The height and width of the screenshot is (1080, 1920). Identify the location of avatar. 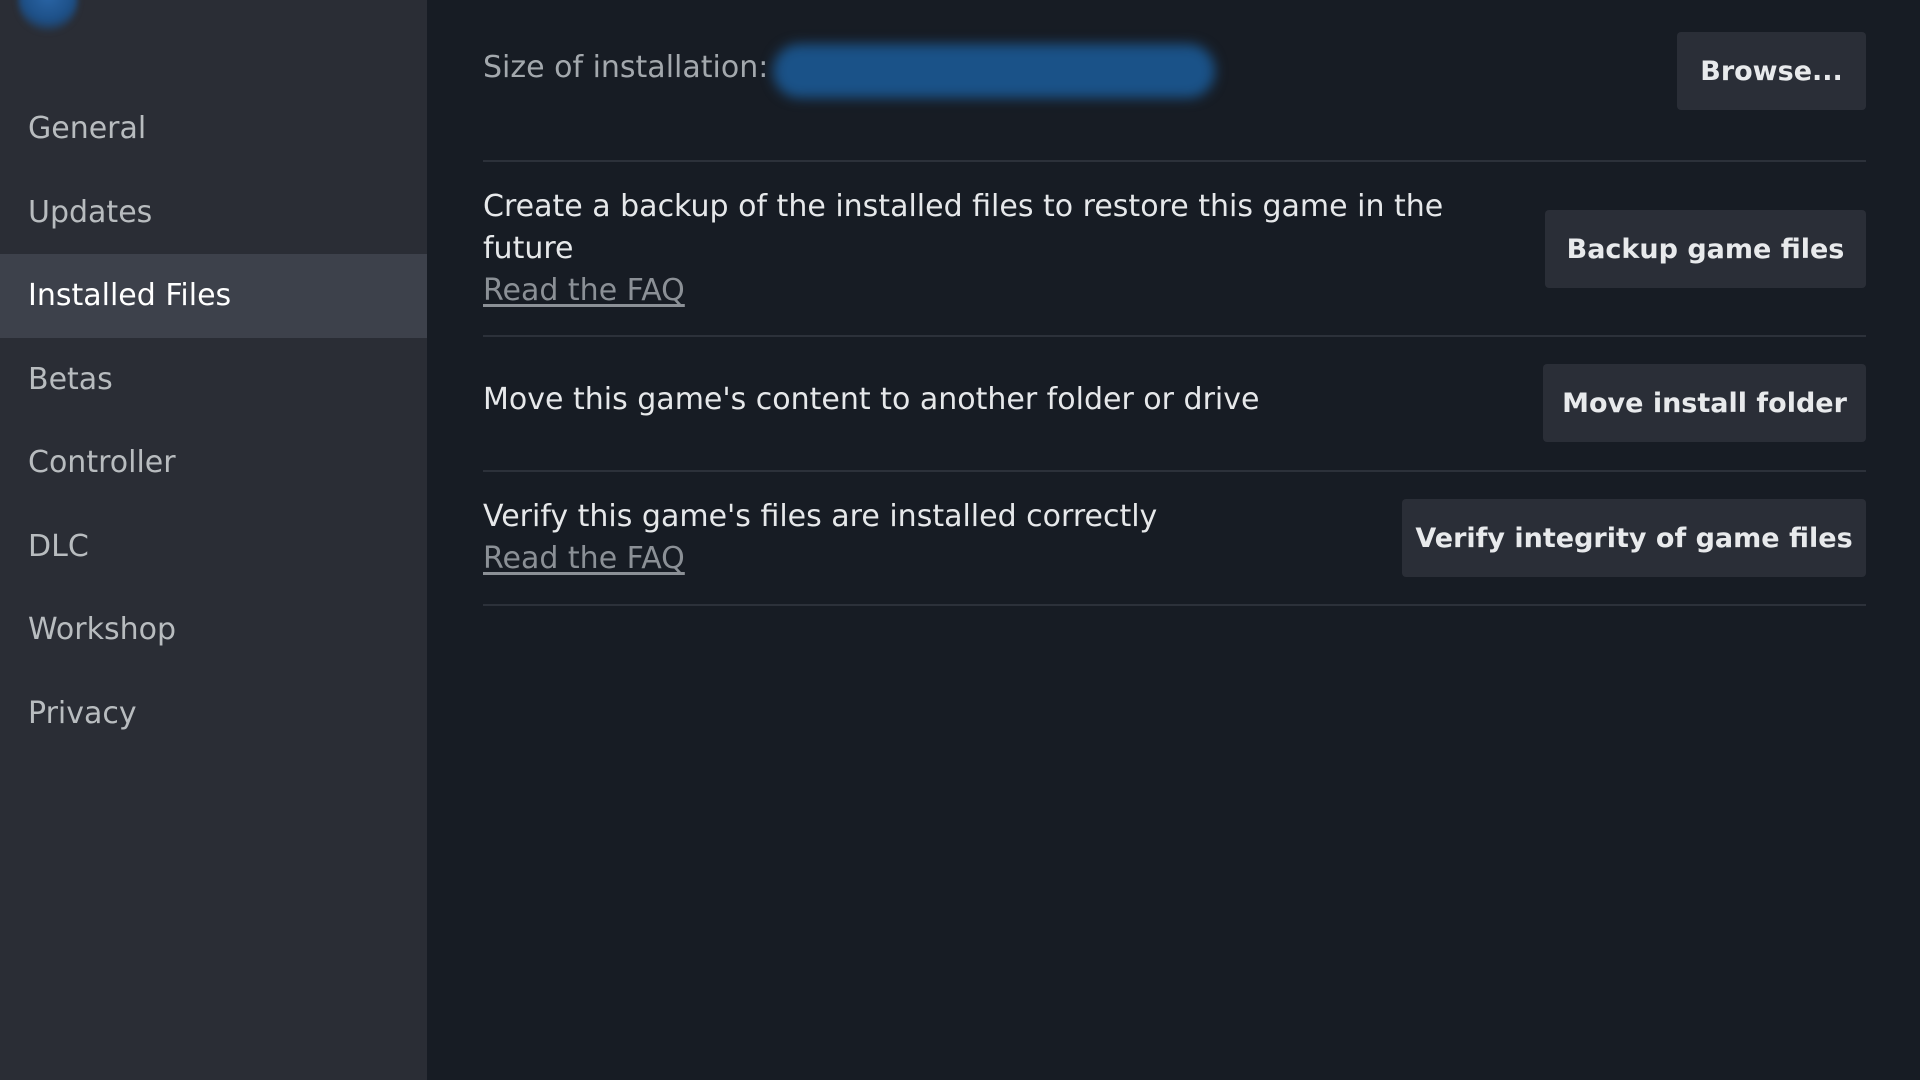
(48, 16).